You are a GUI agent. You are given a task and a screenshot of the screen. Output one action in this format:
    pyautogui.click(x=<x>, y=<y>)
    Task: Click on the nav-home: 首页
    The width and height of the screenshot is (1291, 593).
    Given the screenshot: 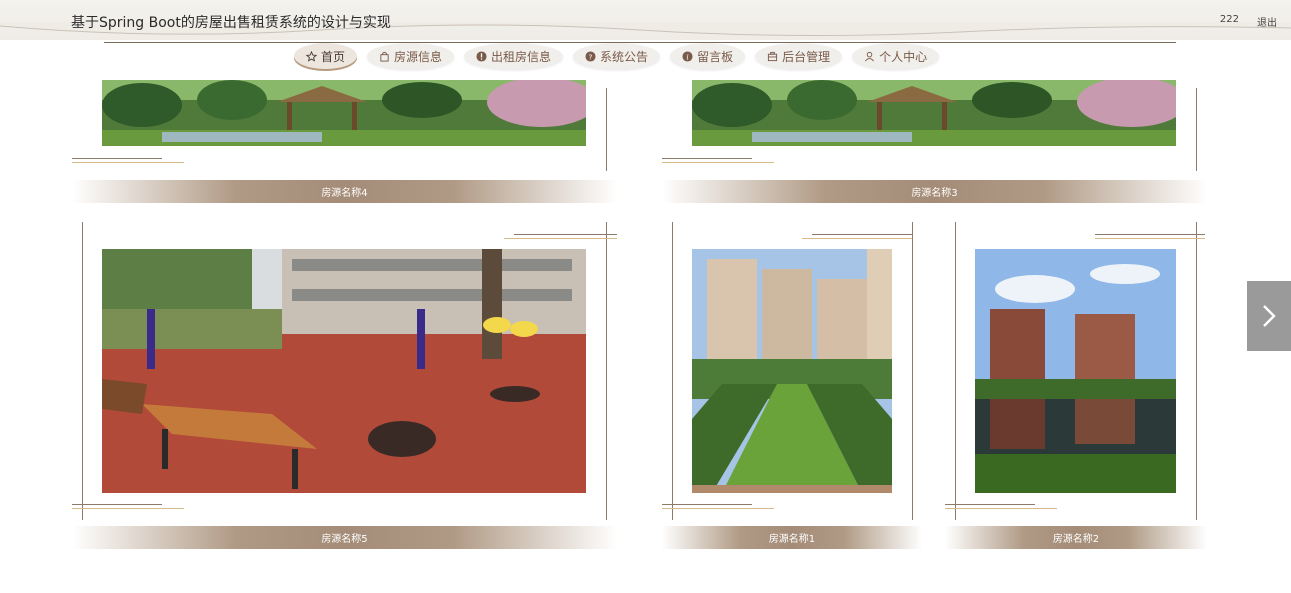 What is the action you would take?
    pyautogui.click(x=326, y=56)
    